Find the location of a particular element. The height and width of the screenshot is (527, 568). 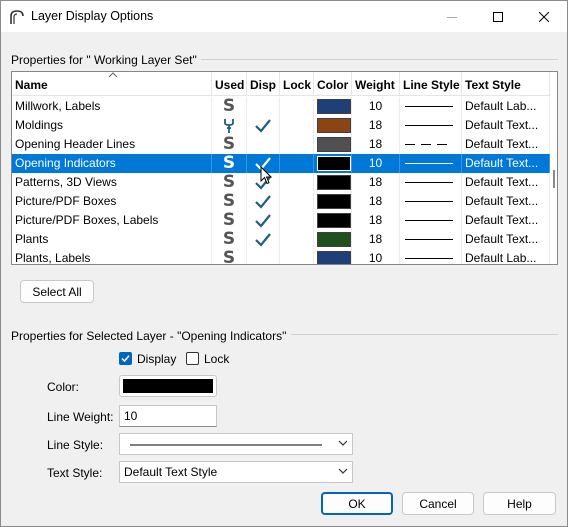

column-header-color: Color is located at coordinates (333, 84).